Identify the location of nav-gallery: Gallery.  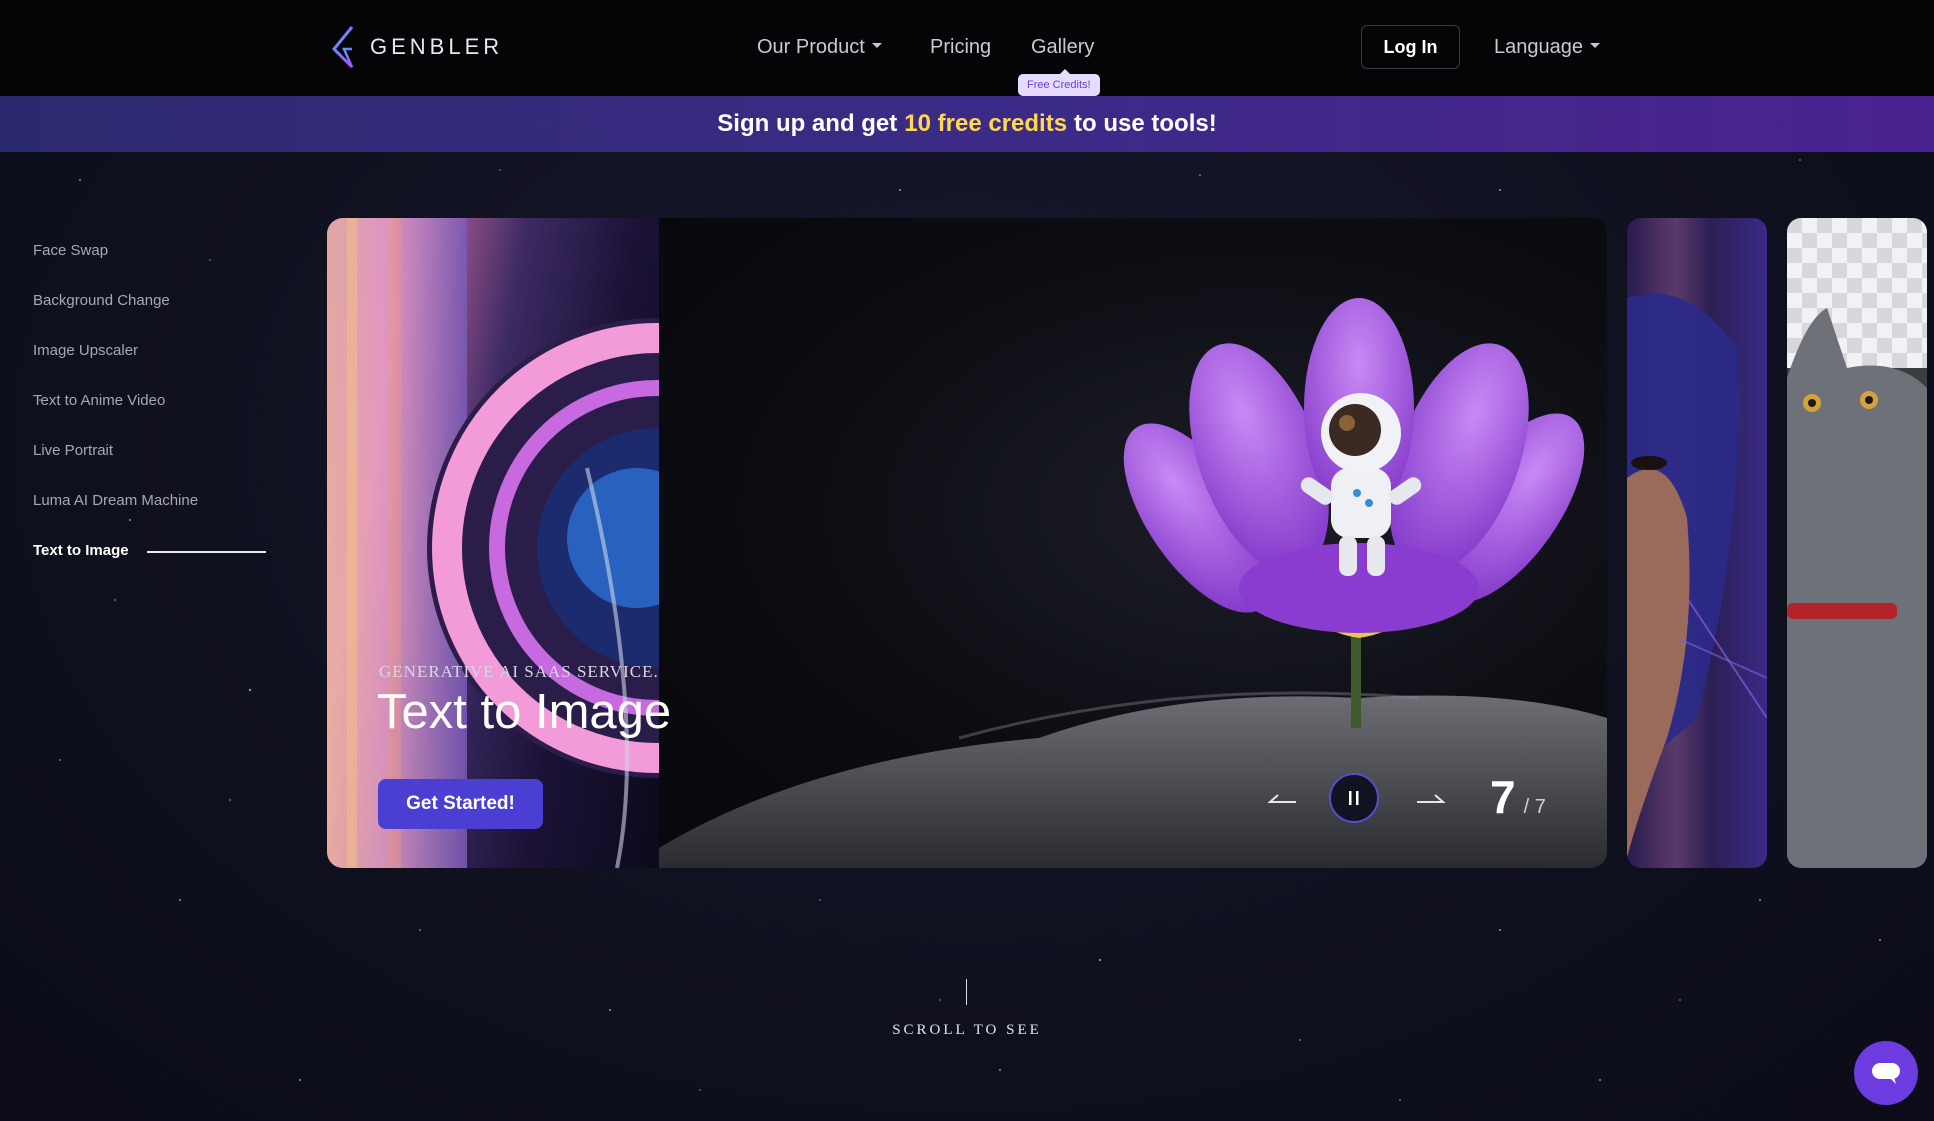
(1062, 47).